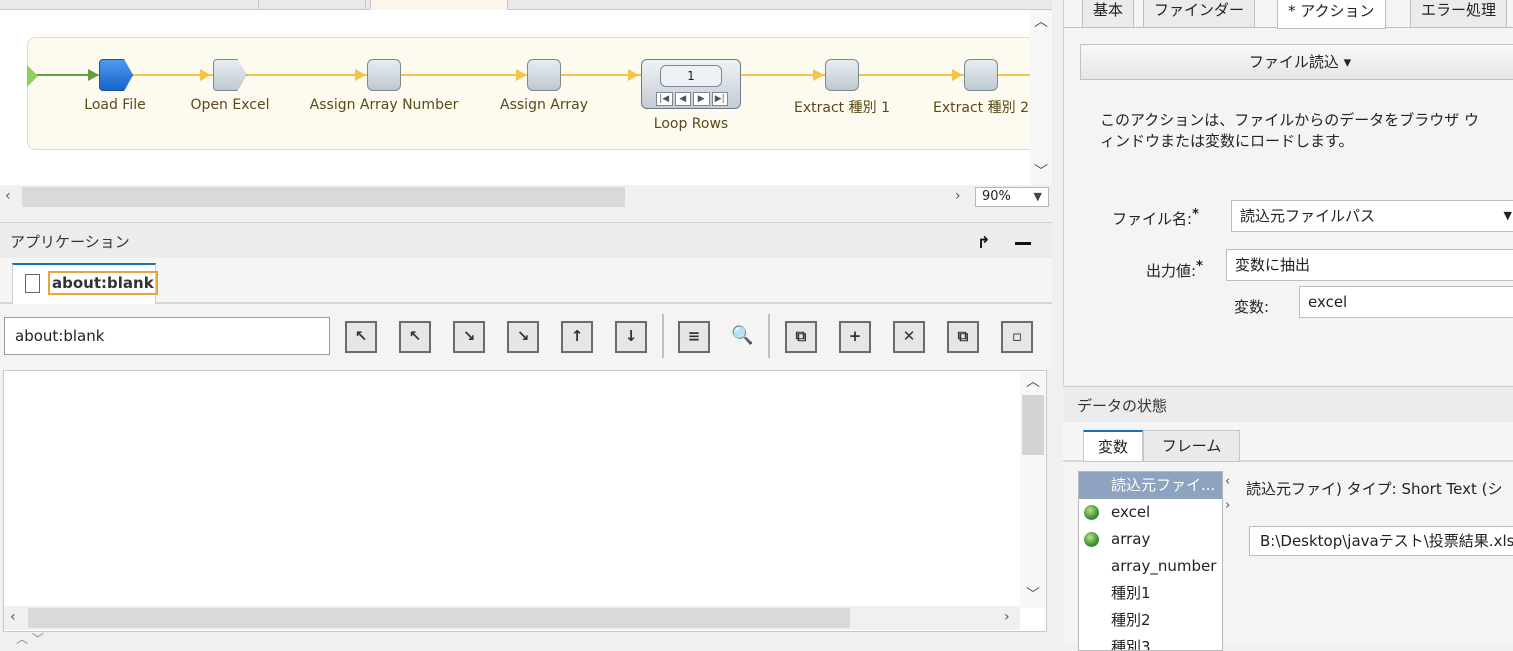  What do you see at coordinates (664, 99) in the screenshot?
I see `first-icon: |◀` at bounding box center [664, 99].